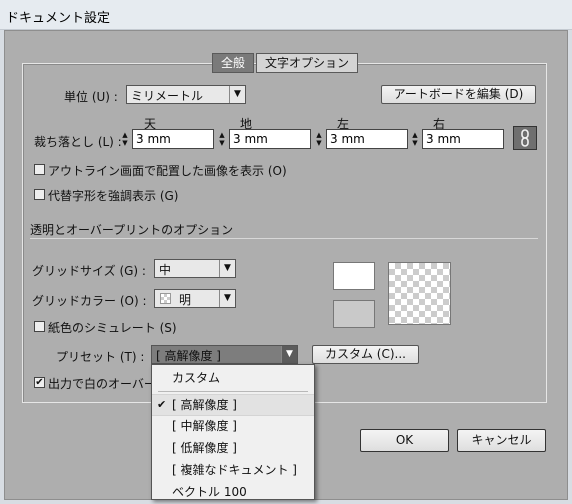 This screenshot has width=572, height=504. Describe the element at coordinates (113, 196) in the screenshot. I see `highlight-glyphs-label: 代替字形を強調表示 (G)` at that location.